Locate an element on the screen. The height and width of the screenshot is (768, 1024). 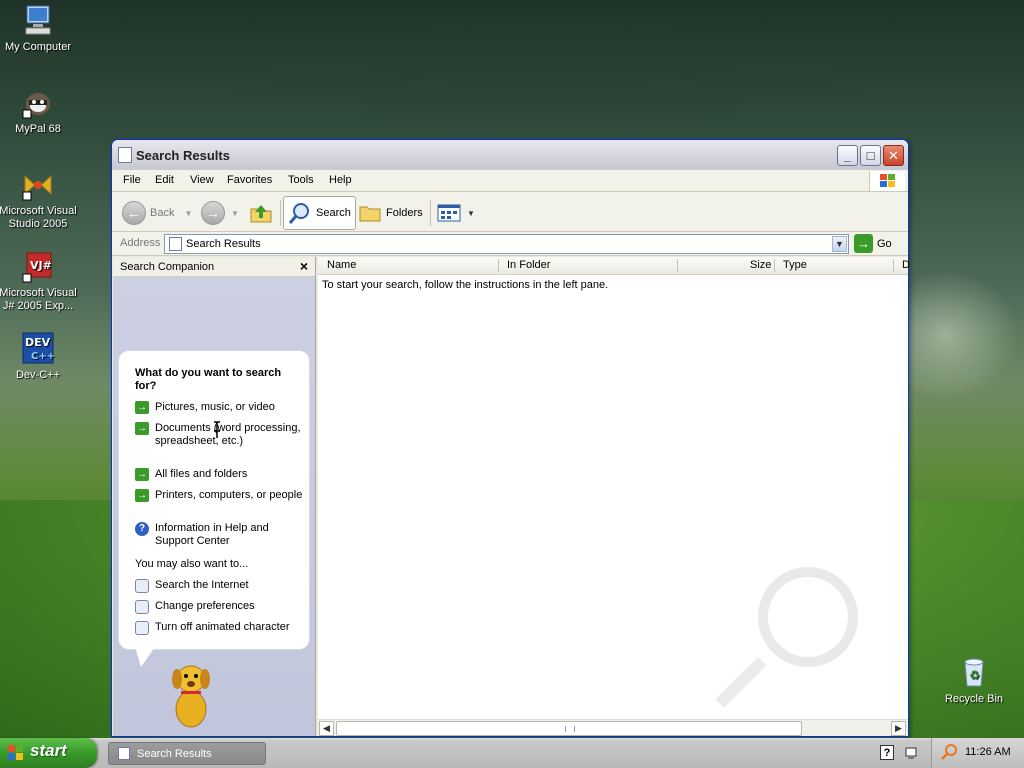
column-size: Size is located at coordinates (760, 265).